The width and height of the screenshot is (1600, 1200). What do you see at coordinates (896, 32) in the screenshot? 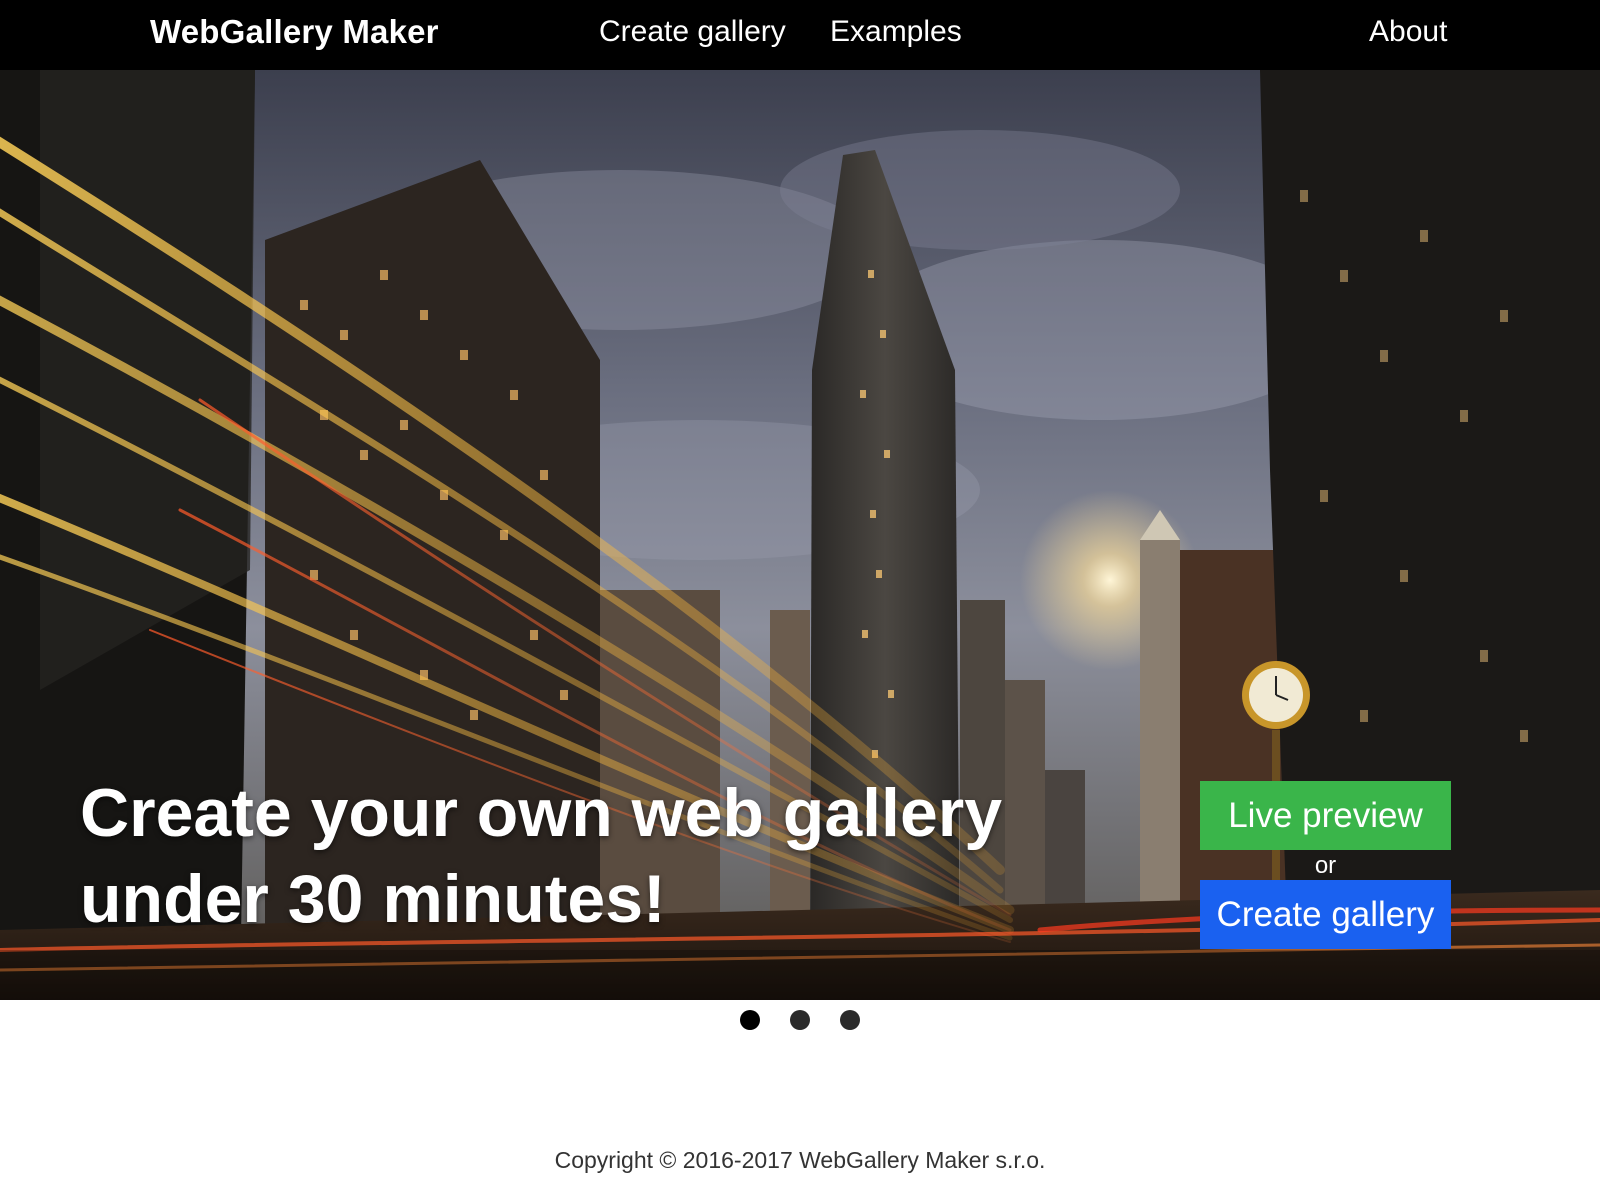
I see `nav-link-examples: Examples` at bounding box center [896, 32].